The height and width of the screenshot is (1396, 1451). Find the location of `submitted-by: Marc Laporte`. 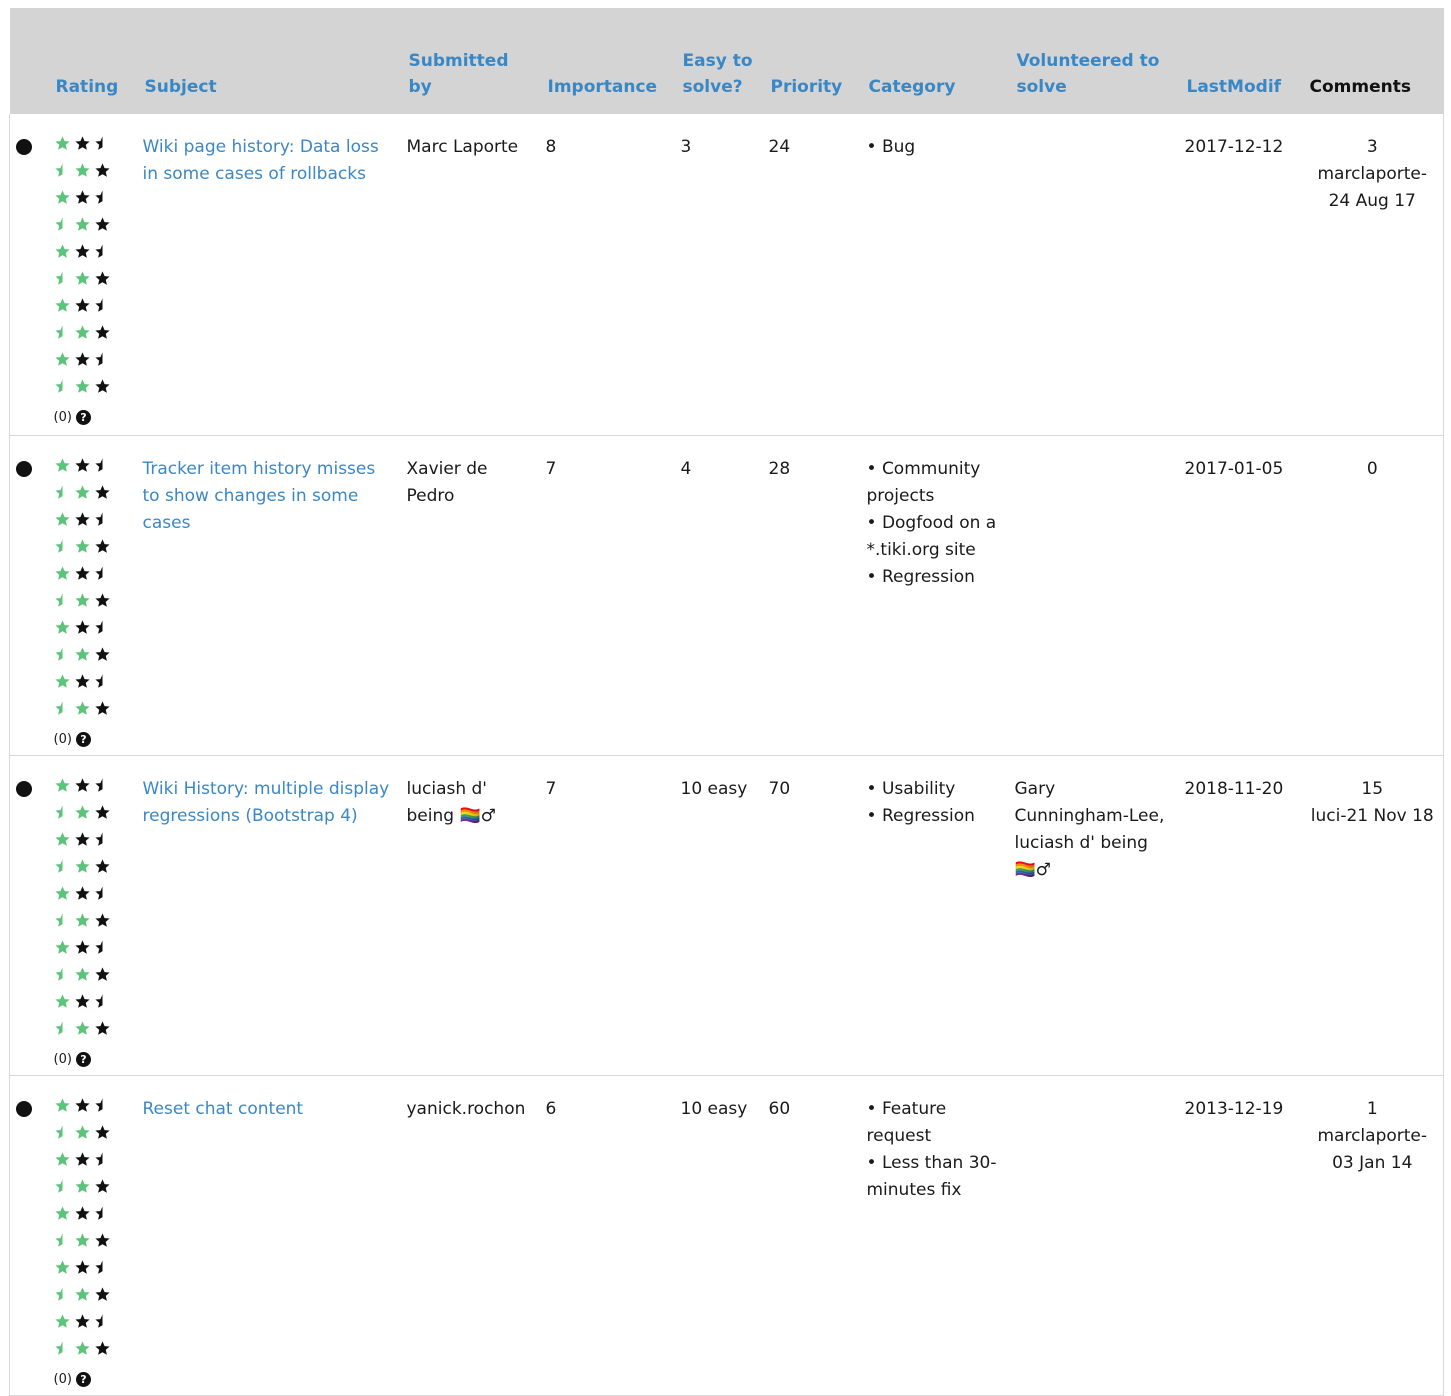

submitted-by: Marc Laporte is located at coordinates (462, 147).